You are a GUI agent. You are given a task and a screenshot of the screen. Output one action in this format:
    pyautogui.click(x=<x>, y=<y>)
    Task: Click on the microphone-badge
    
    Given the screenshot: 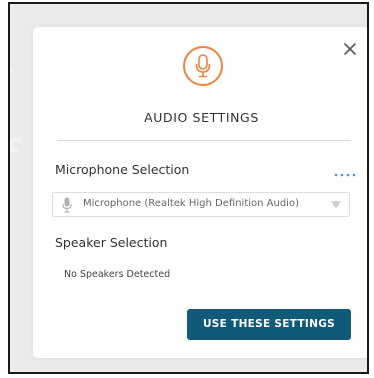 What is the action you would take?
    pyautogui.click(x=203, y=66)
    